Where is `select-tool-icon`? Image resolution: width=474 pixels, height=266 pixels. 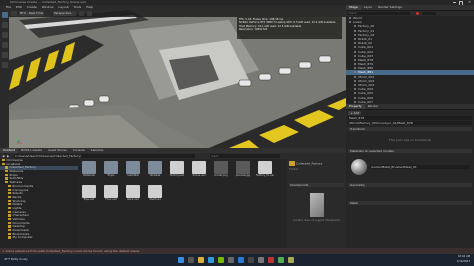 select-tool-icon is located at coordinates (4, 15).